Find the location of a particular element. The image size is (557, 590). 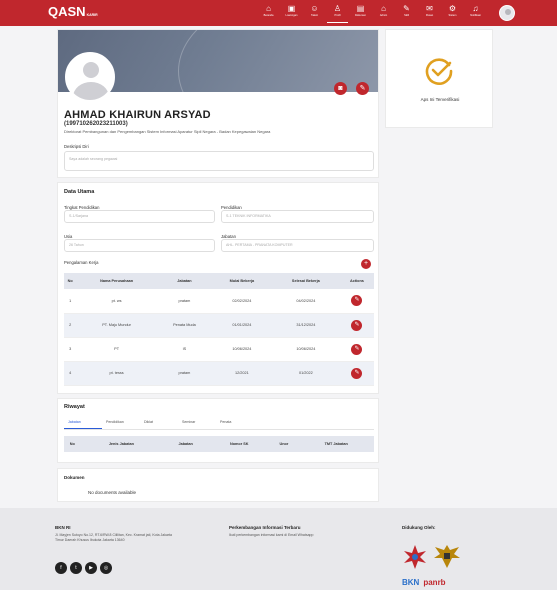

section-title: Riwayat is located at coordinates (74, 407).